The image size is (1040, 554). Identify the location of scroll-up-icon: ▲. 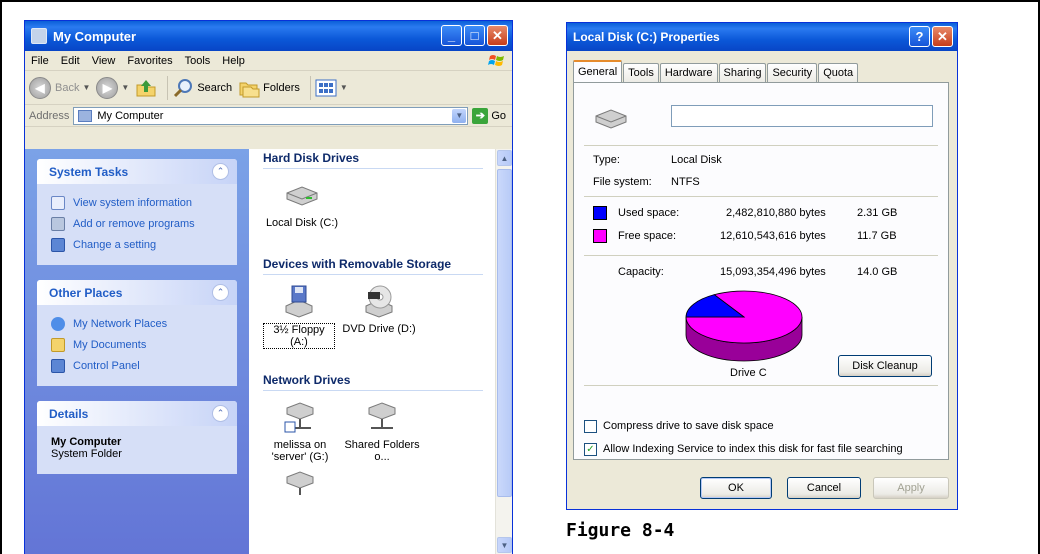
(504, 158).